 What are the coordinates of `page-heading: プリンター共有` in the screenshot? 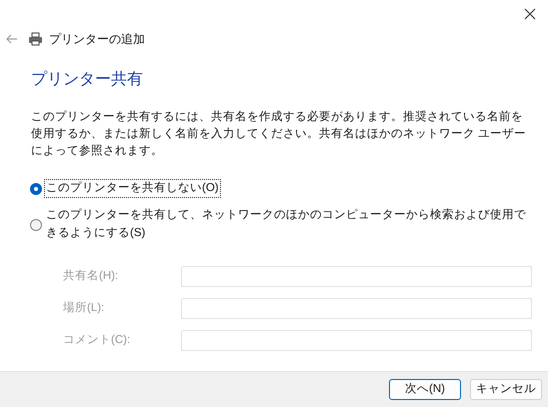 It's located at (87, 80).